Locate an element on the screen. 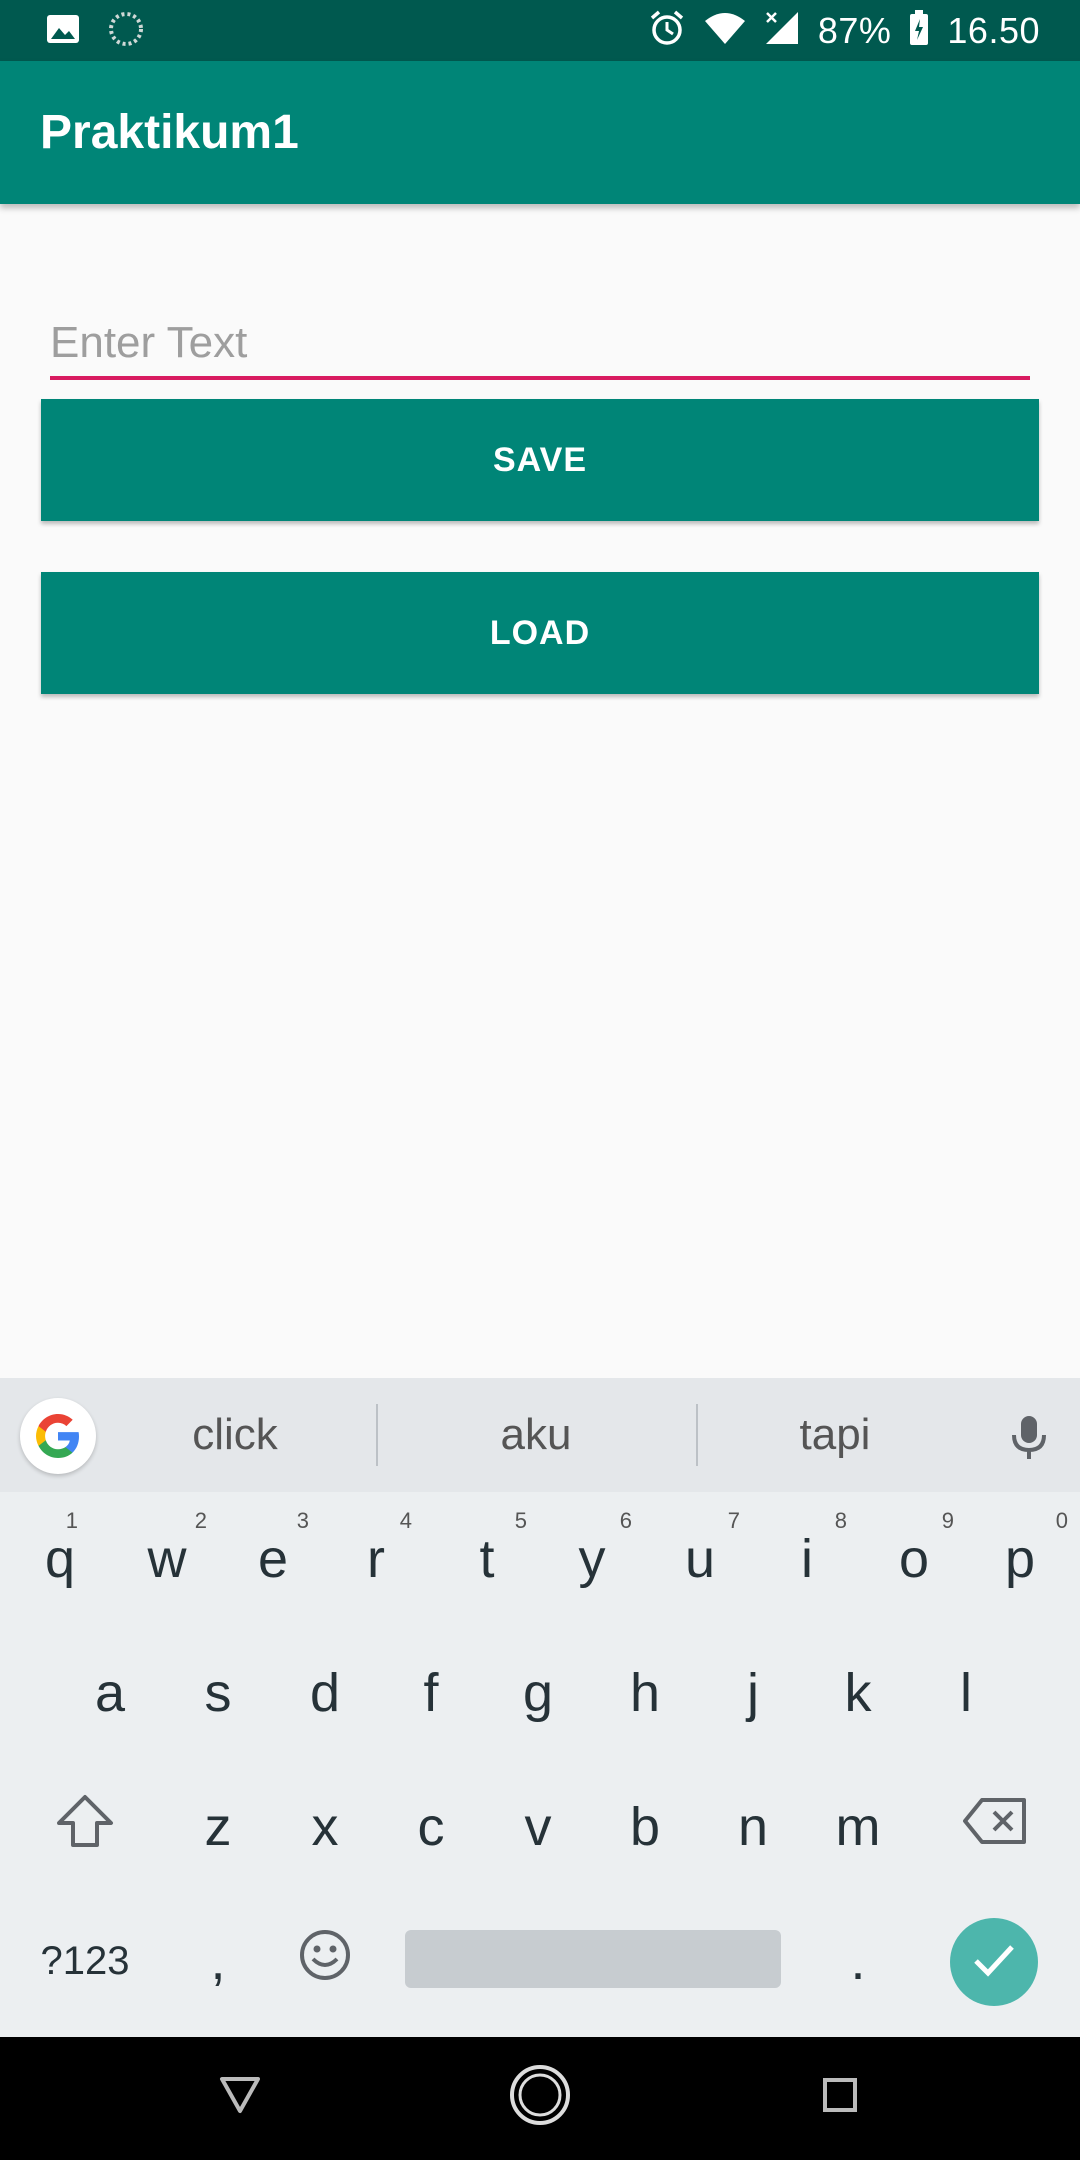 The width and height of the screenshot is (1080, 2160). text-input-container is located at coordinates (540, 345).